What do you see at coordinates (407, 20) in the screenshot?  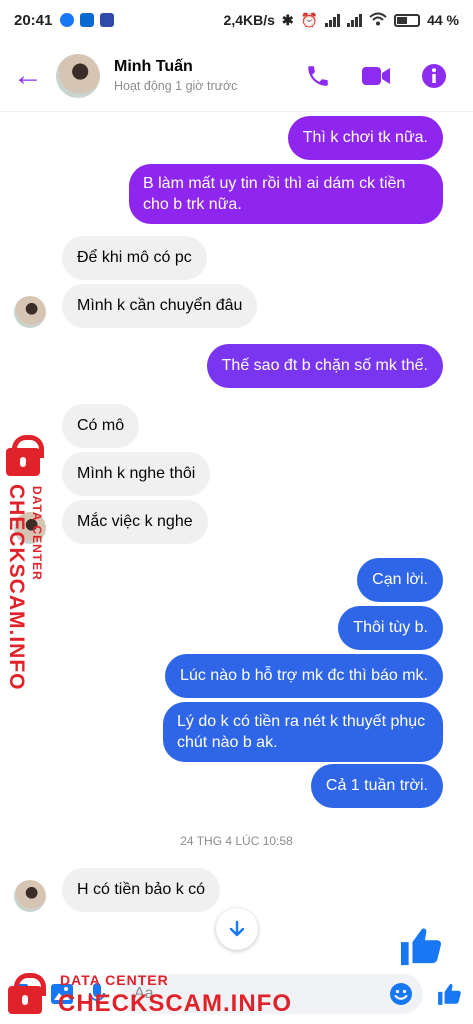 I see `battery-icon` at bounding box center [407, 20].